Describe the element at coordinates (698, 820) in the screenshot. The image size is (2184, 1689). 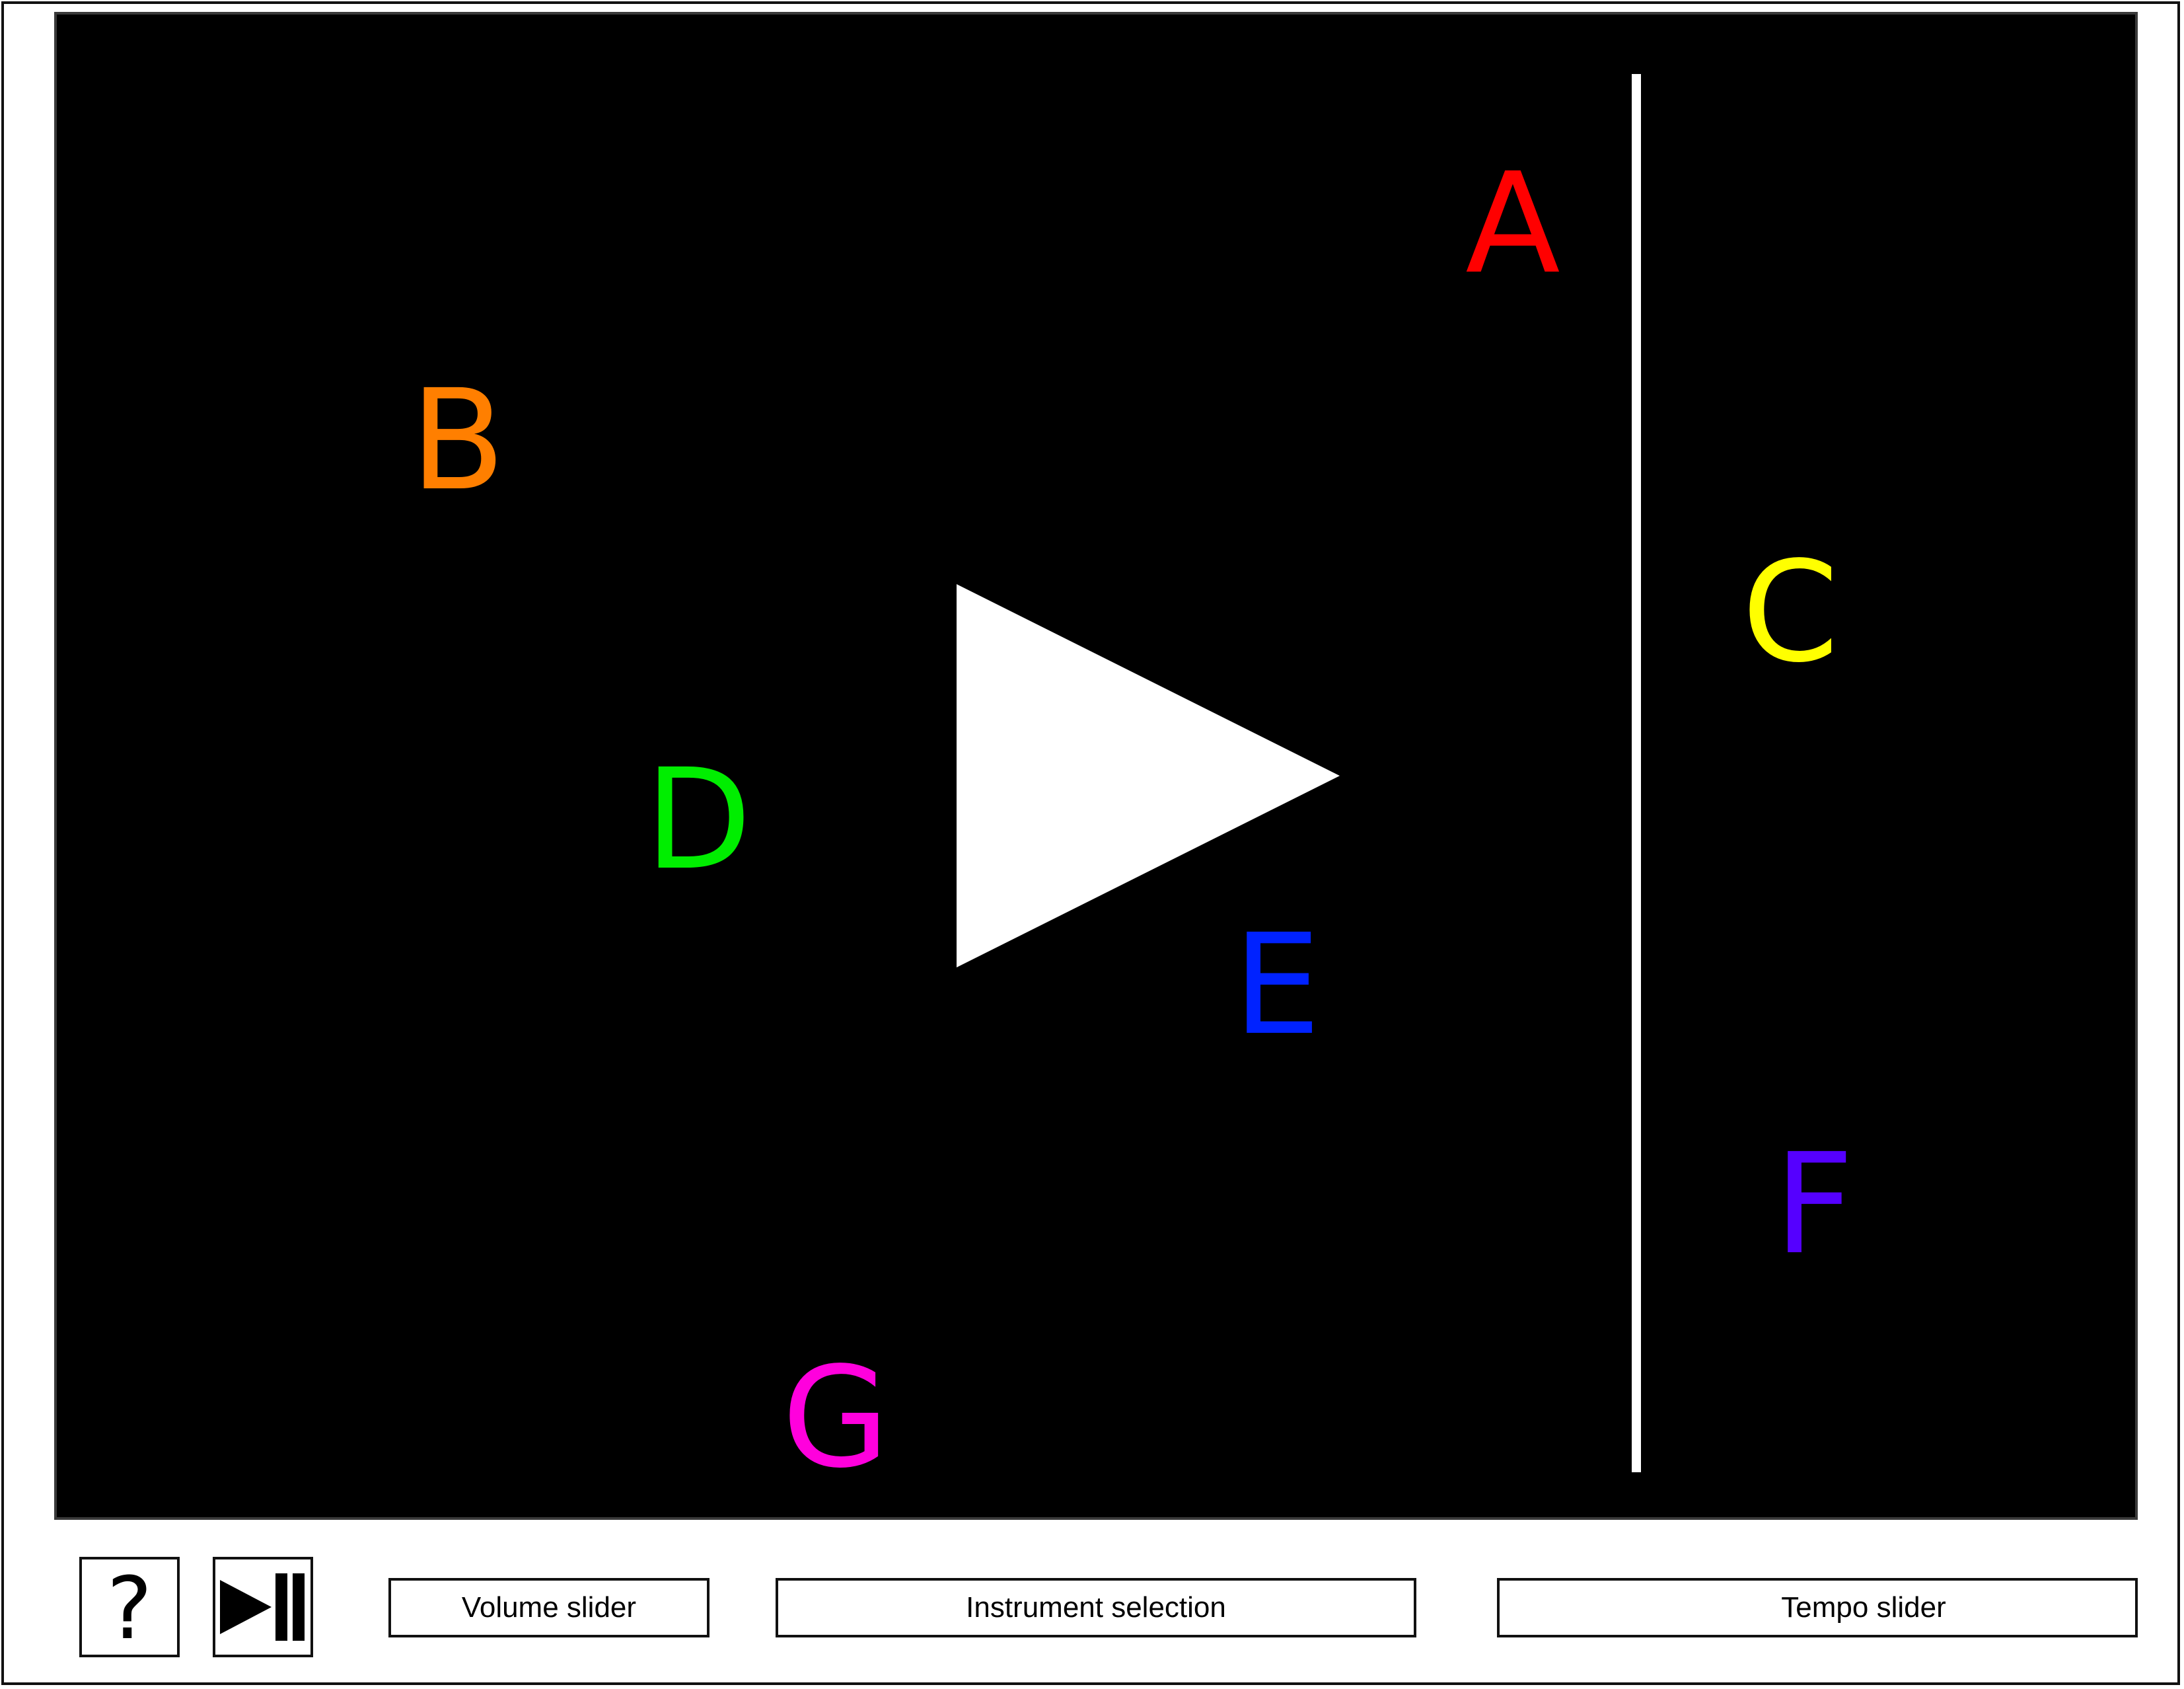
I see `note-d: D` at that location.